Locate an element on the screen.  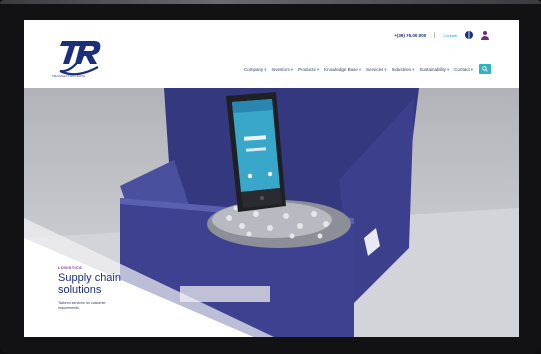
hero-eyebrow: LOGISTICS is located at coordinates (70, 268).